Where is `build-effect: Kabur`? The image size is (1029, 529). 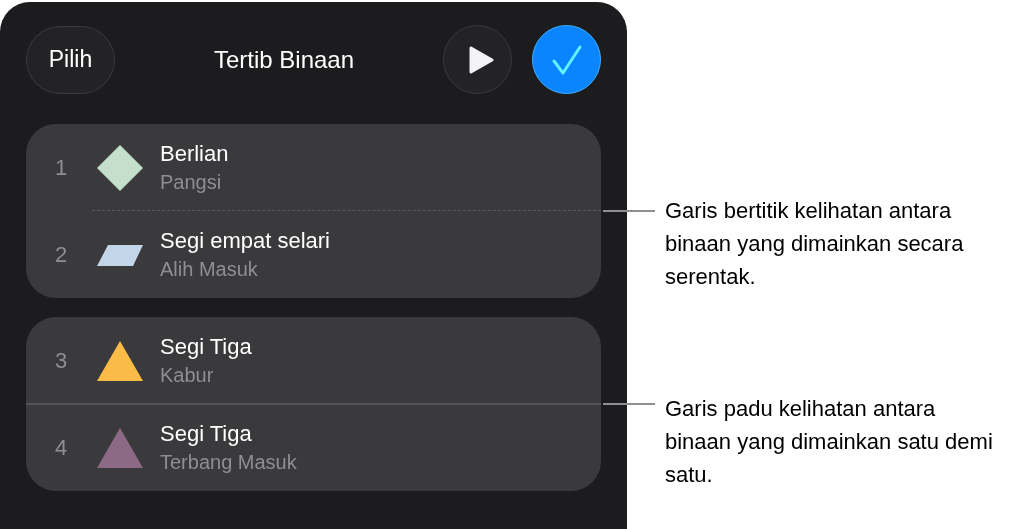
build-effect: Kabur is located at coordinates (187, 375).